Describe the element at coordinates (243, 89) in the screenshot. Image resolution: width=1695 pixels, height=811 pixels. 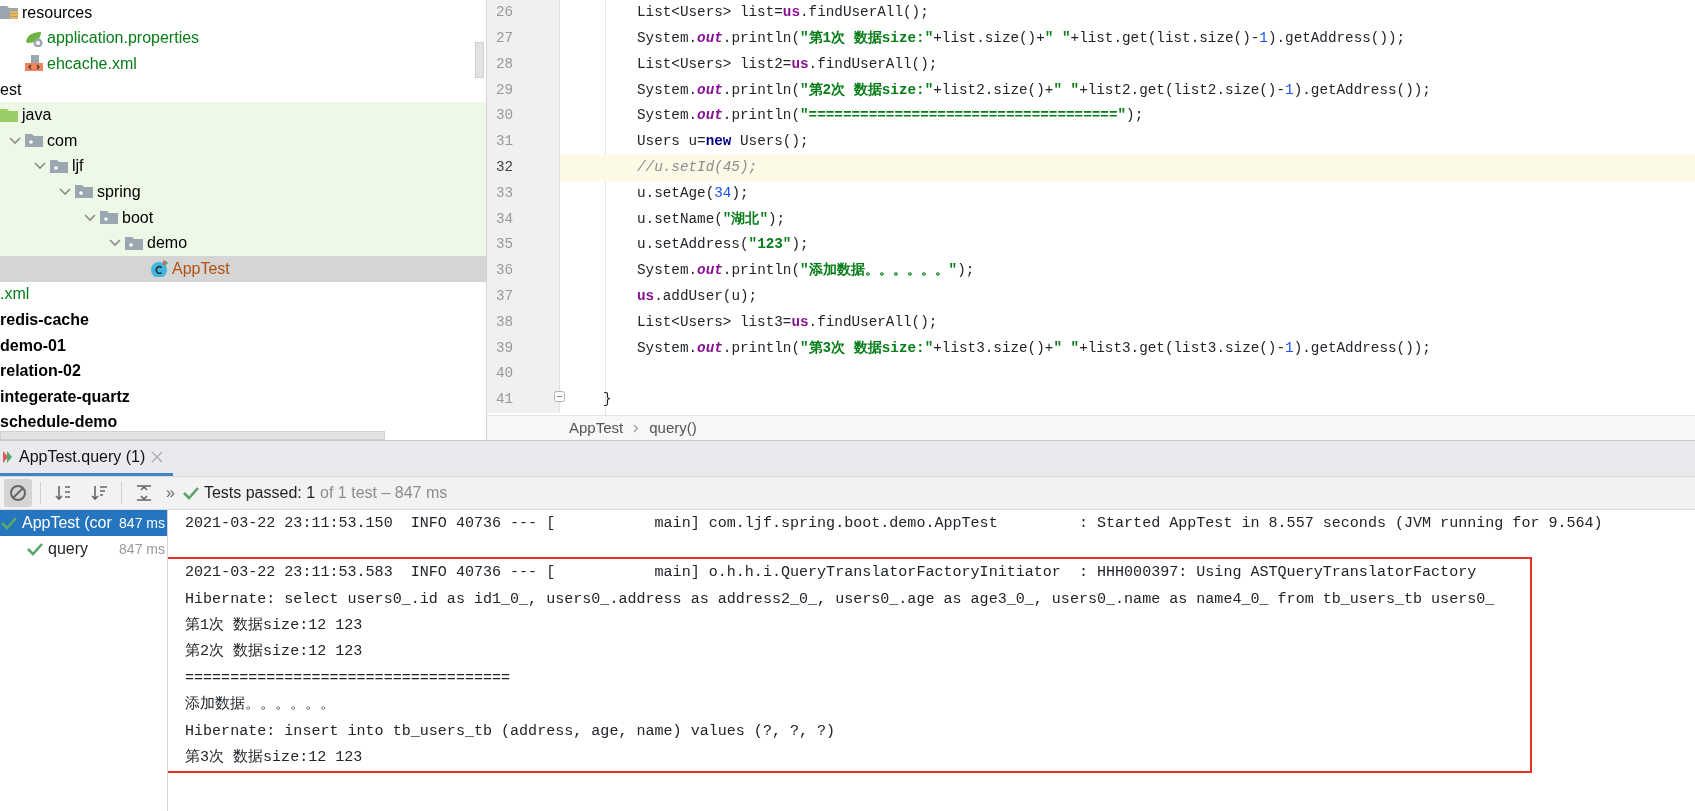
I see `tree-item: est` at that location.